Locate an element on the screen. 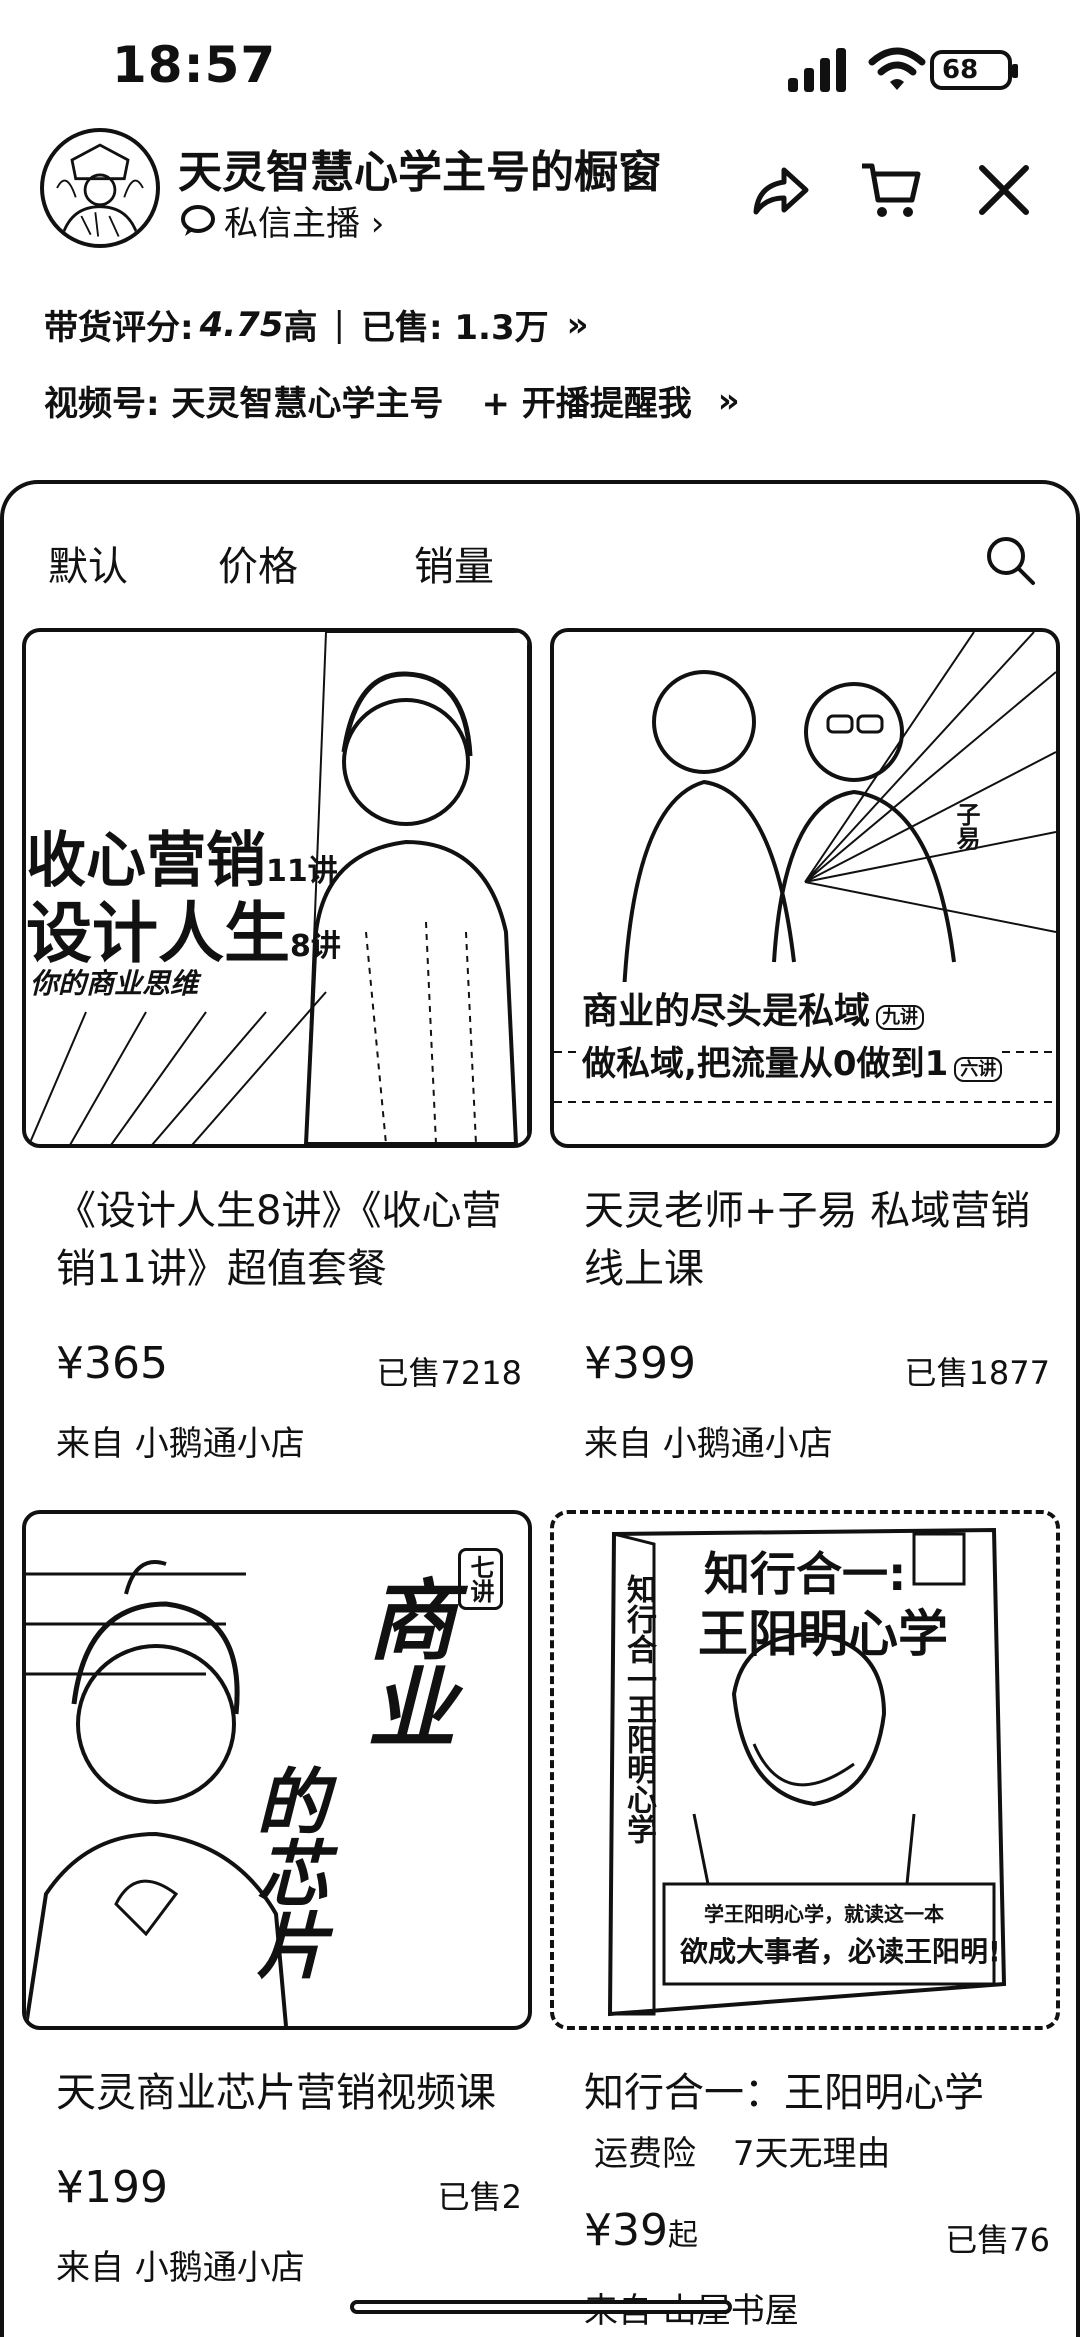  search-icon is located at coordinates (1010, 560).